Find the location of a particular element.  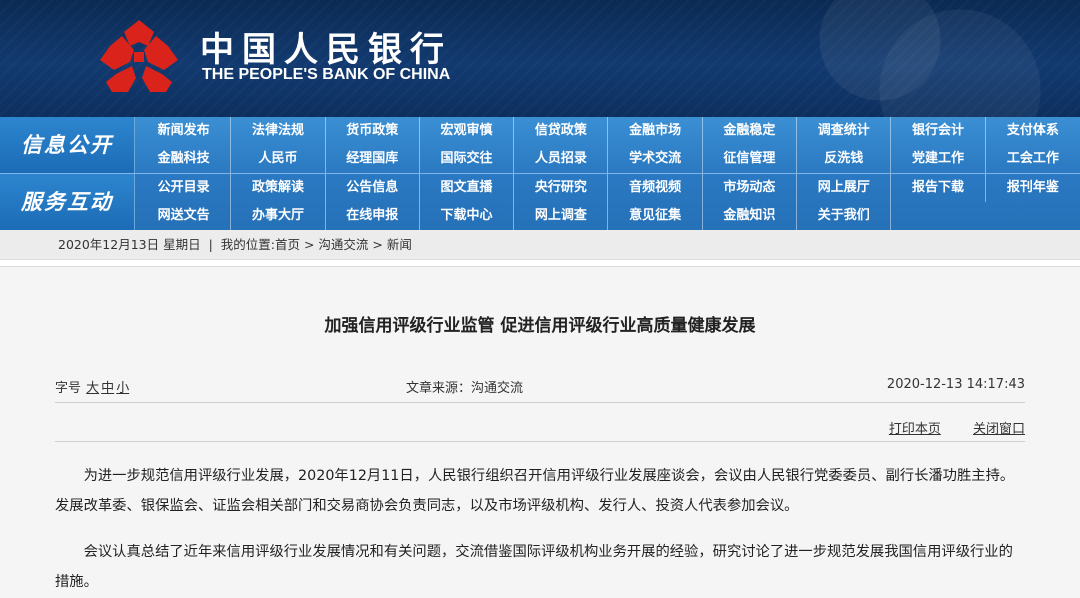

font-size-small-link: 小 is located at coordinates (122, 388).